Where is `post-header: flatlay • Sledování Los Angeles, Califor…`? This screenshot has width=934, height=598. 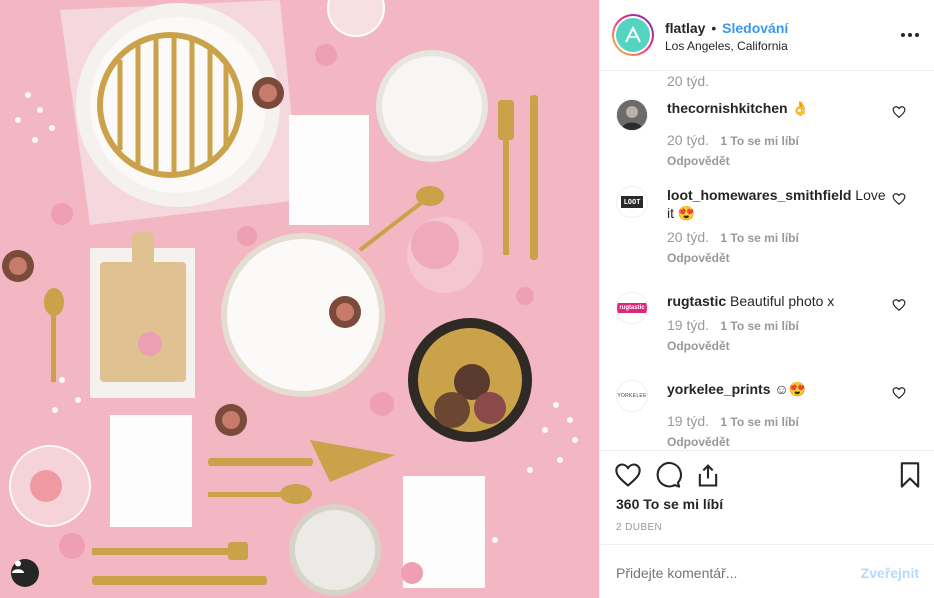 post-header: flatlay • Sledování Los Angeles, Califor… is located at coordinates (767, 35).